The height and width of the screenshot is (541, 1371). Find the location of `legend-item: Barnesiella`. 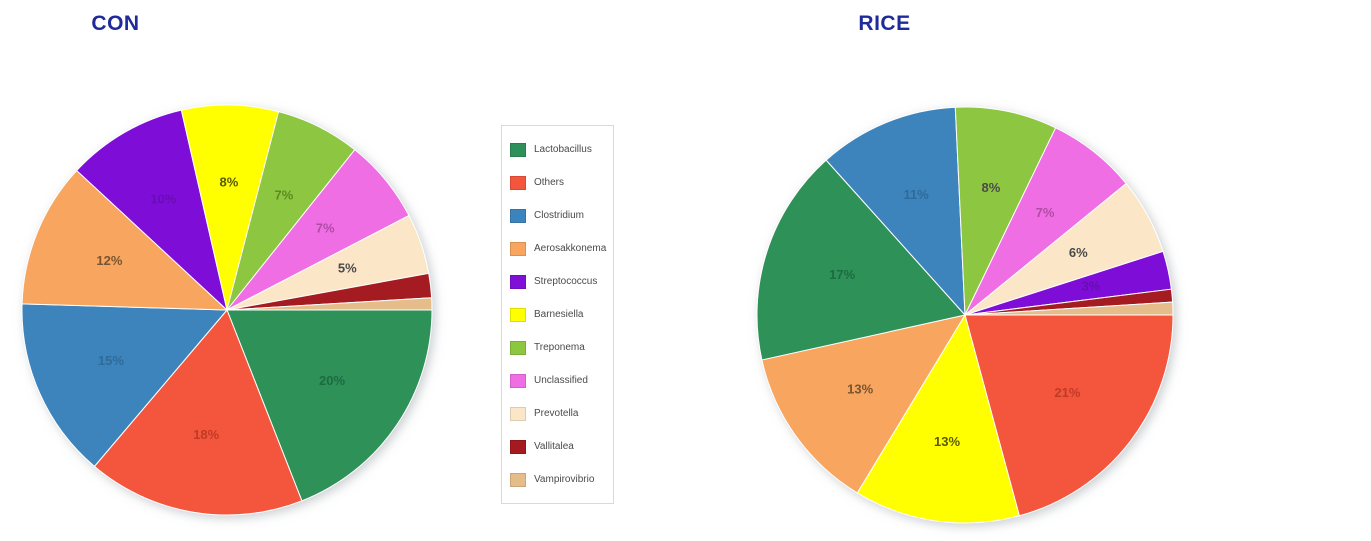

legend-item: Barnesiella is located at coordinates (557, 314).